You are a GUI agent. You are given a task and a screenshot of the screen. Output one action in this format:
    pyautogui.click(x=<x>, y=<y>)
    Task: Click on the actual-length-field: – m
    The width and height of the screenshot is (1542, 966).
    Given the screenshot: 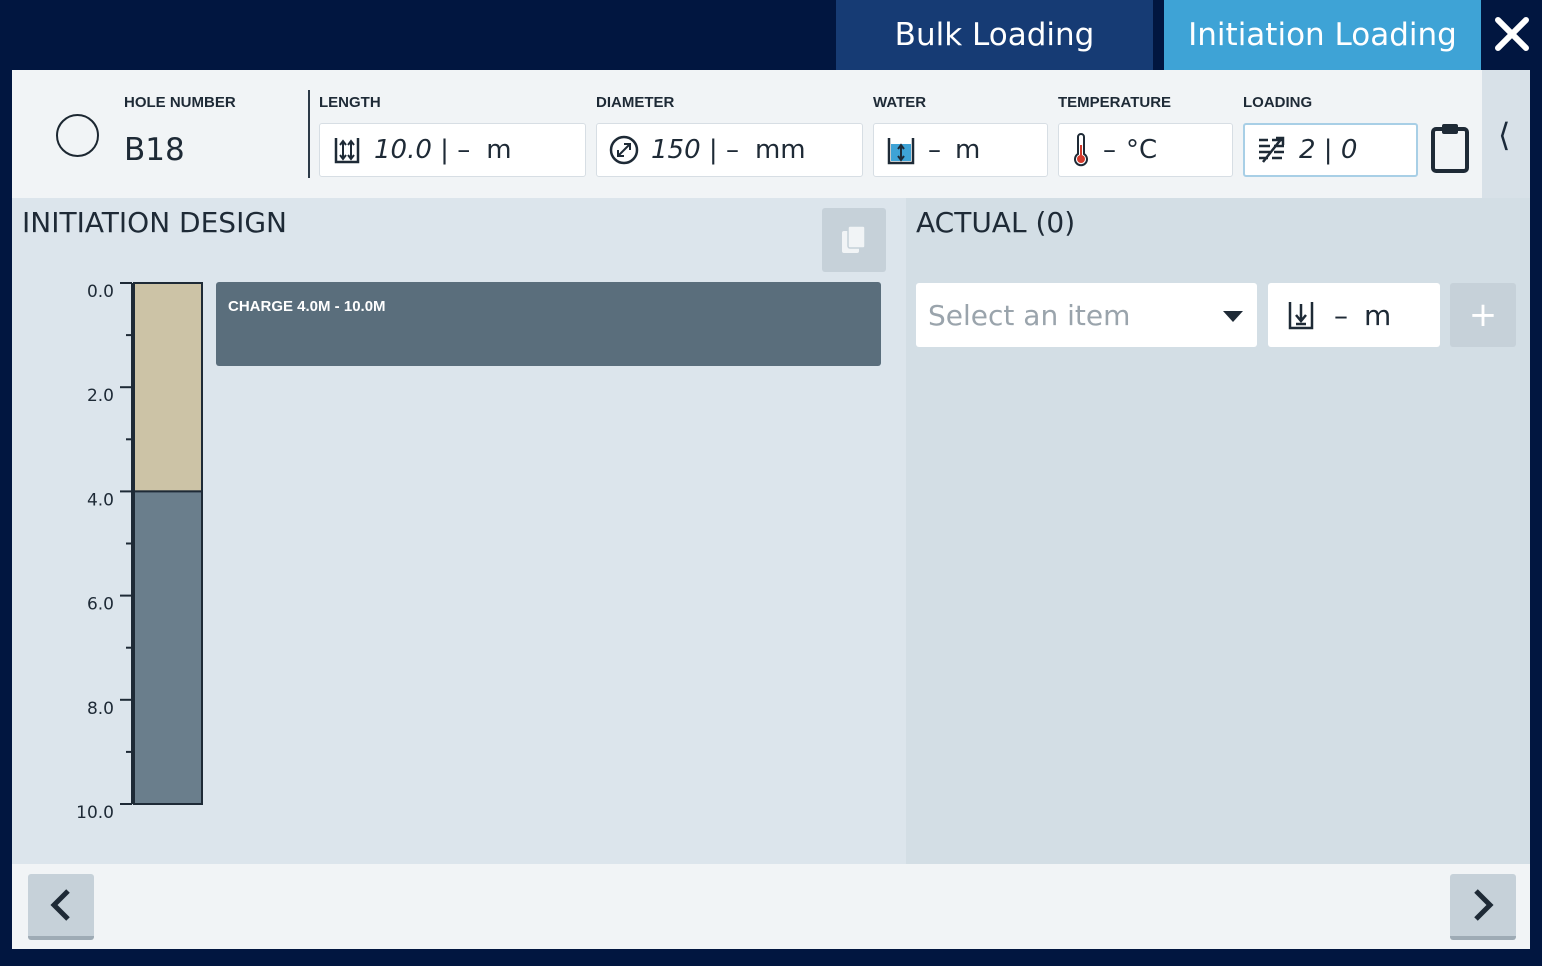 What is the action you would take?
    pyautogui.click(x=1354, y=315)
    